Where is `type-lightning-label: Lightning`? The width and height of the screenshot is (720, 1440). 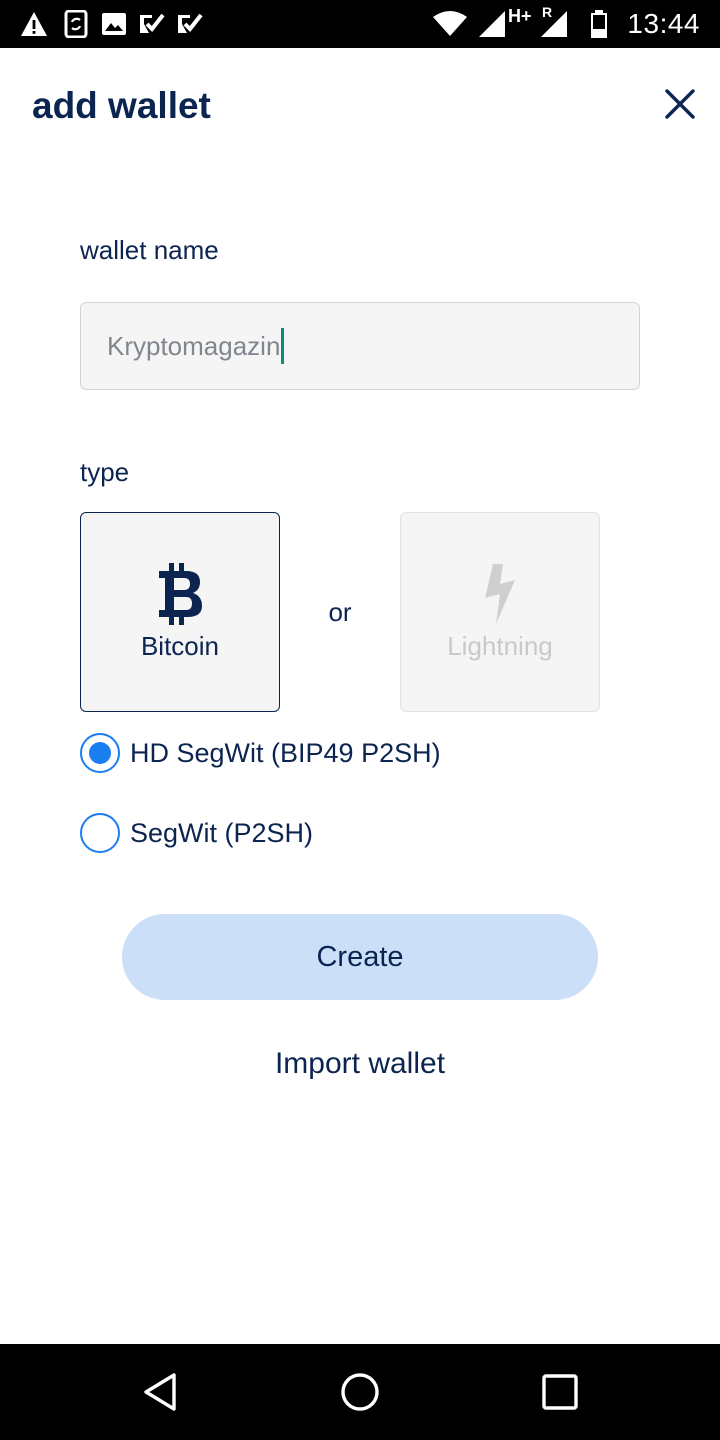
type-lightning-label: Lightning is located at coordinates (500, 646).